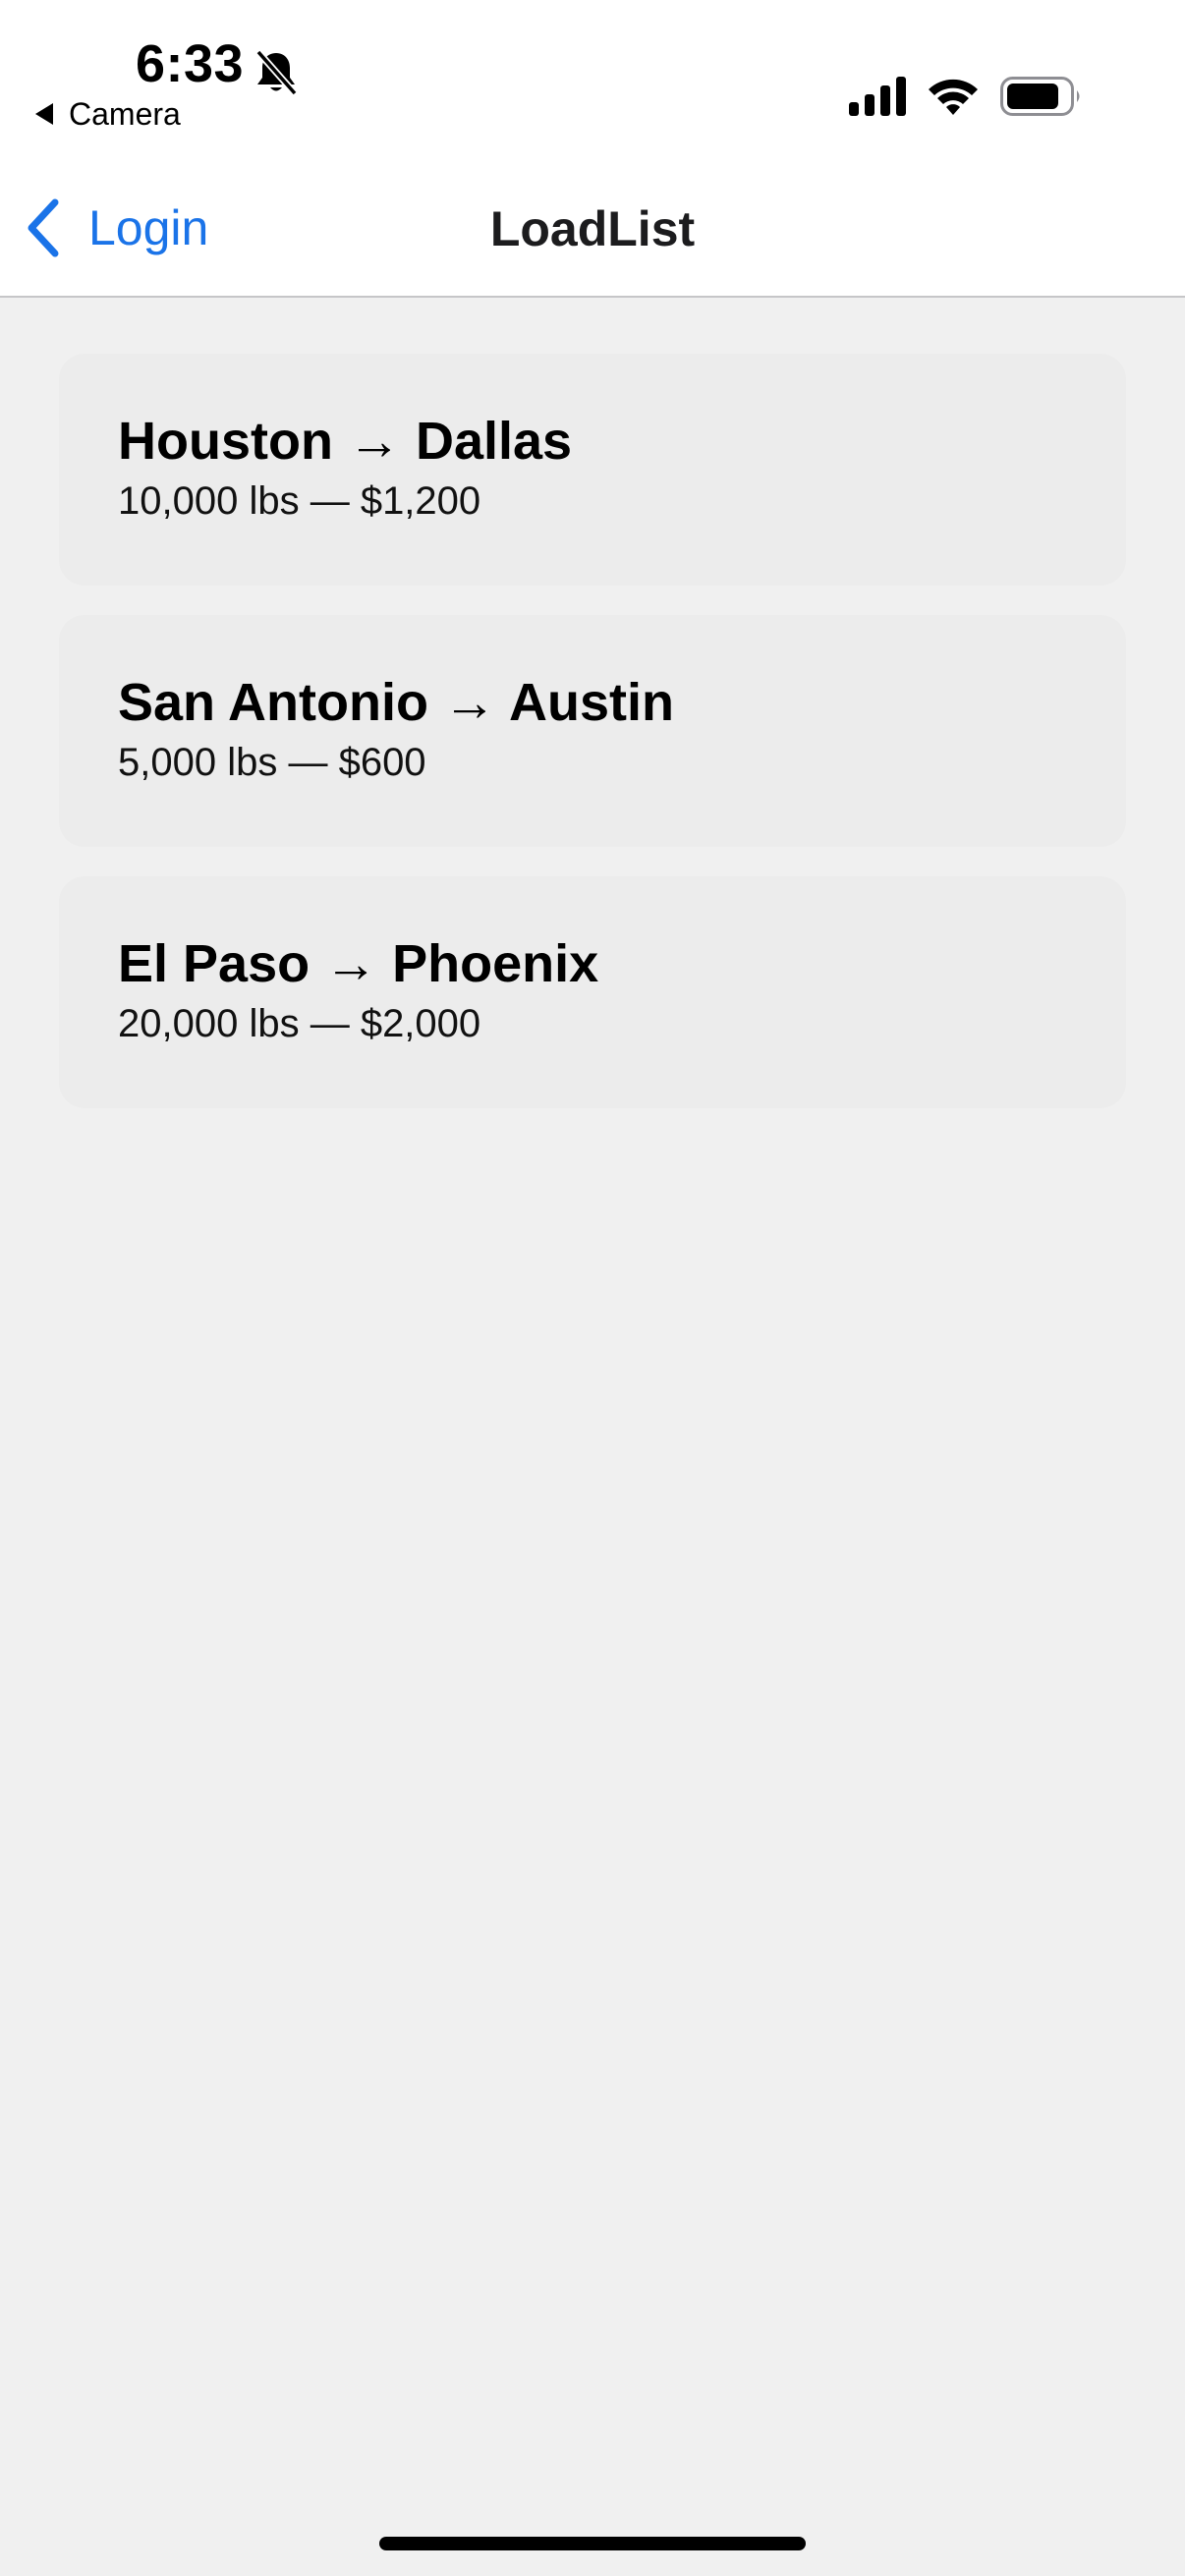 The width and height of the screenshot is (1185, 2576). What do you see at coordinates (592, 2543) in the screenshot?
I see `home-indicator` at bounding box center [592, 2543].